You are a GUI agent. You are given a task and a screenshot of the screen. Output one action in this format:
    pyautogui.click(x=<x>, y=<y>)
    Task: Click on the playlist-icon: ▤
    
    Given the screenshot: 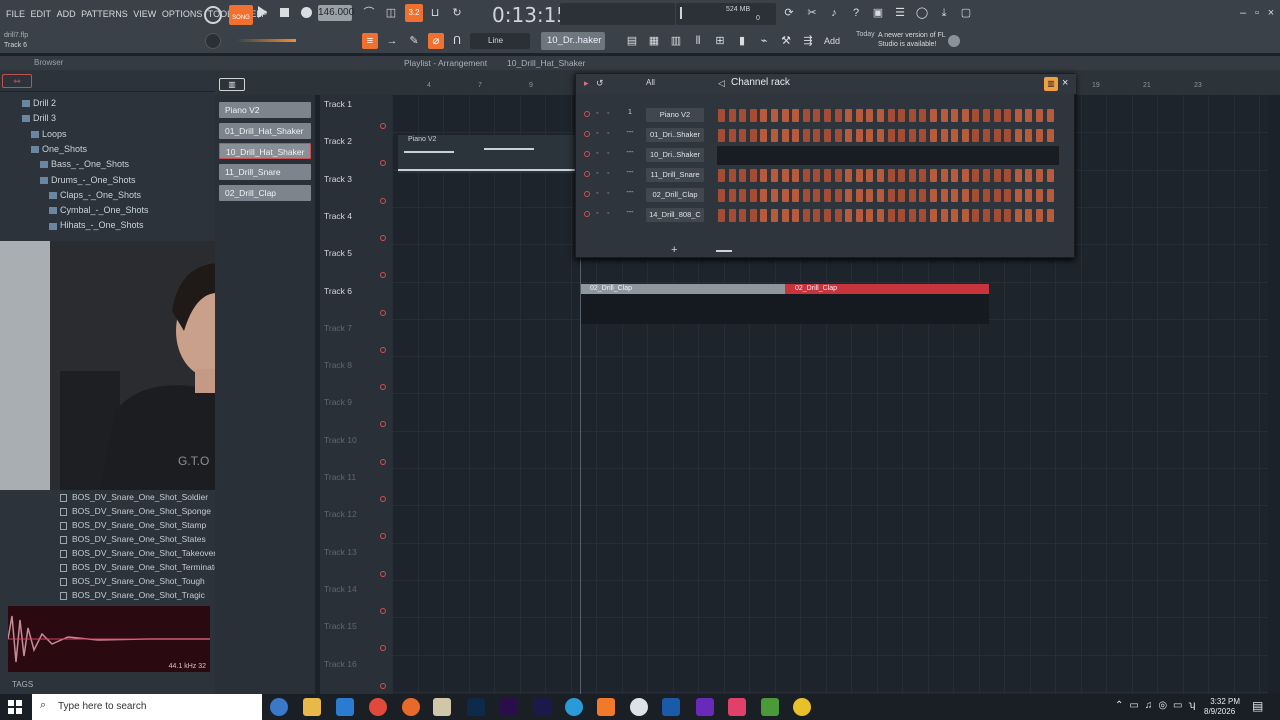 What is the action you would take?
    pyautogui.click(x=632, y=41)
    